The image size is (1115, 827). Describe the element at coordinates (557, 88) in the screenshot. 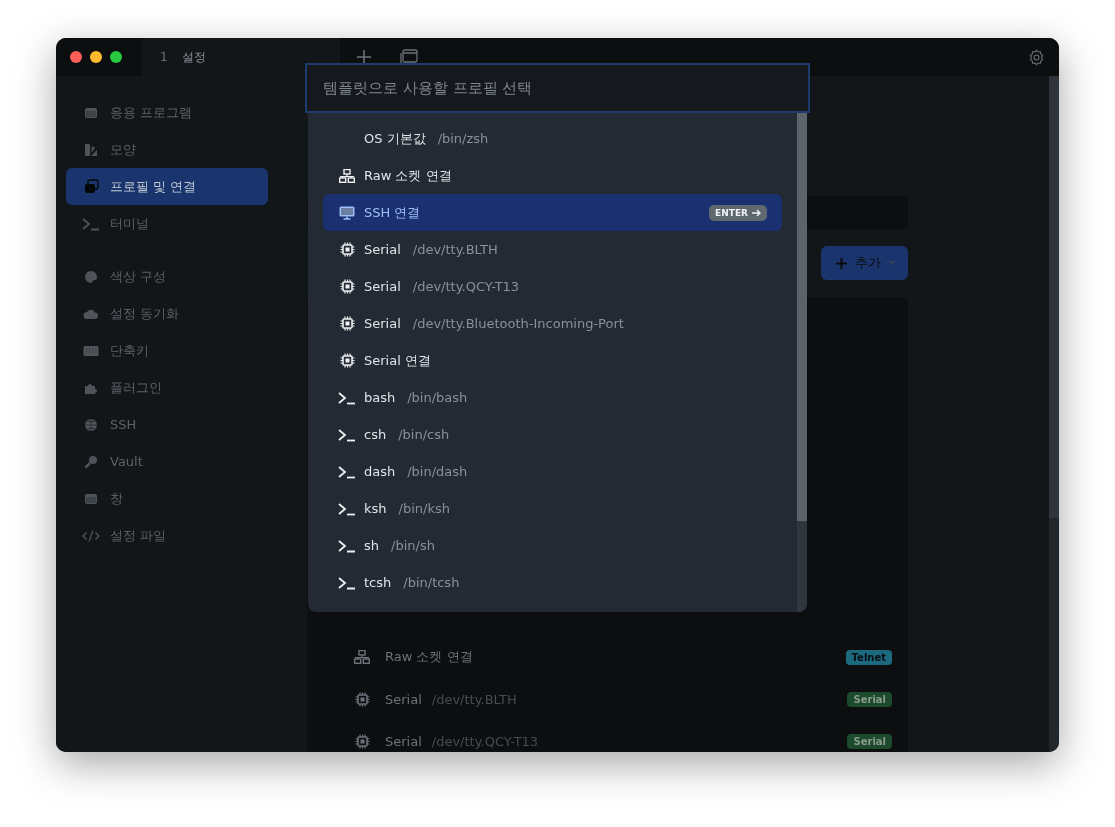

I see `search-field: 템플릿으로 사용할 프로필 선택` at that location.